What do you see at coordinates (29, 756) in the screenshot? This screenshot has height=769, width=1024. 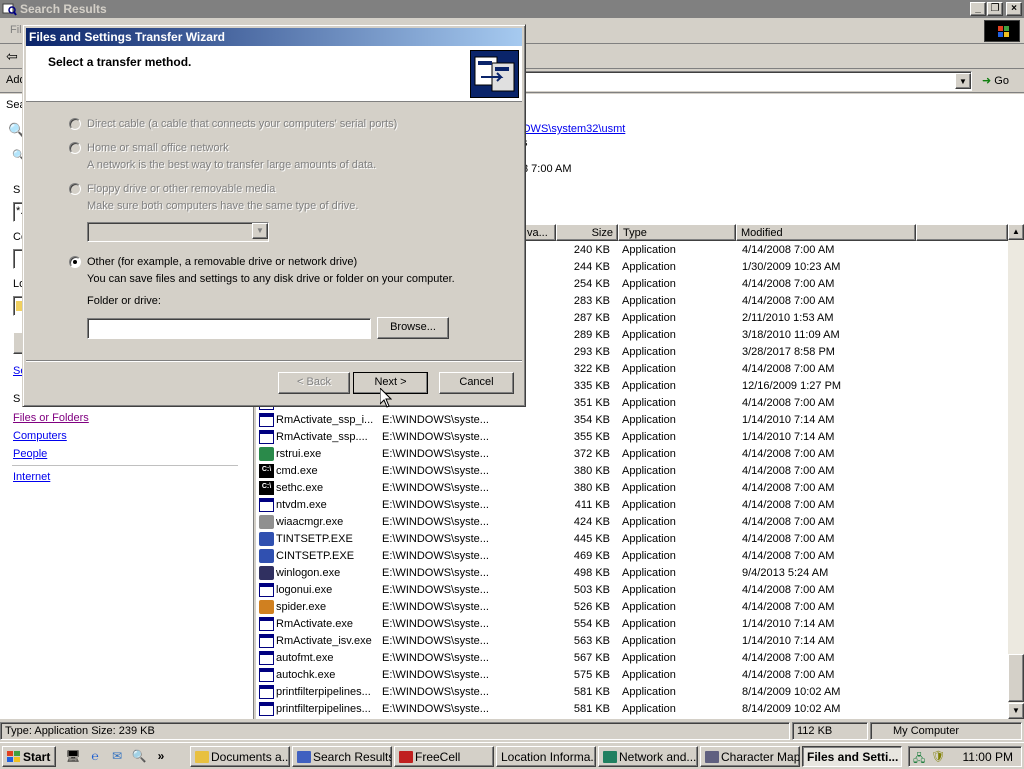 I see `start-button: Start` at bounding box center [29, 756].